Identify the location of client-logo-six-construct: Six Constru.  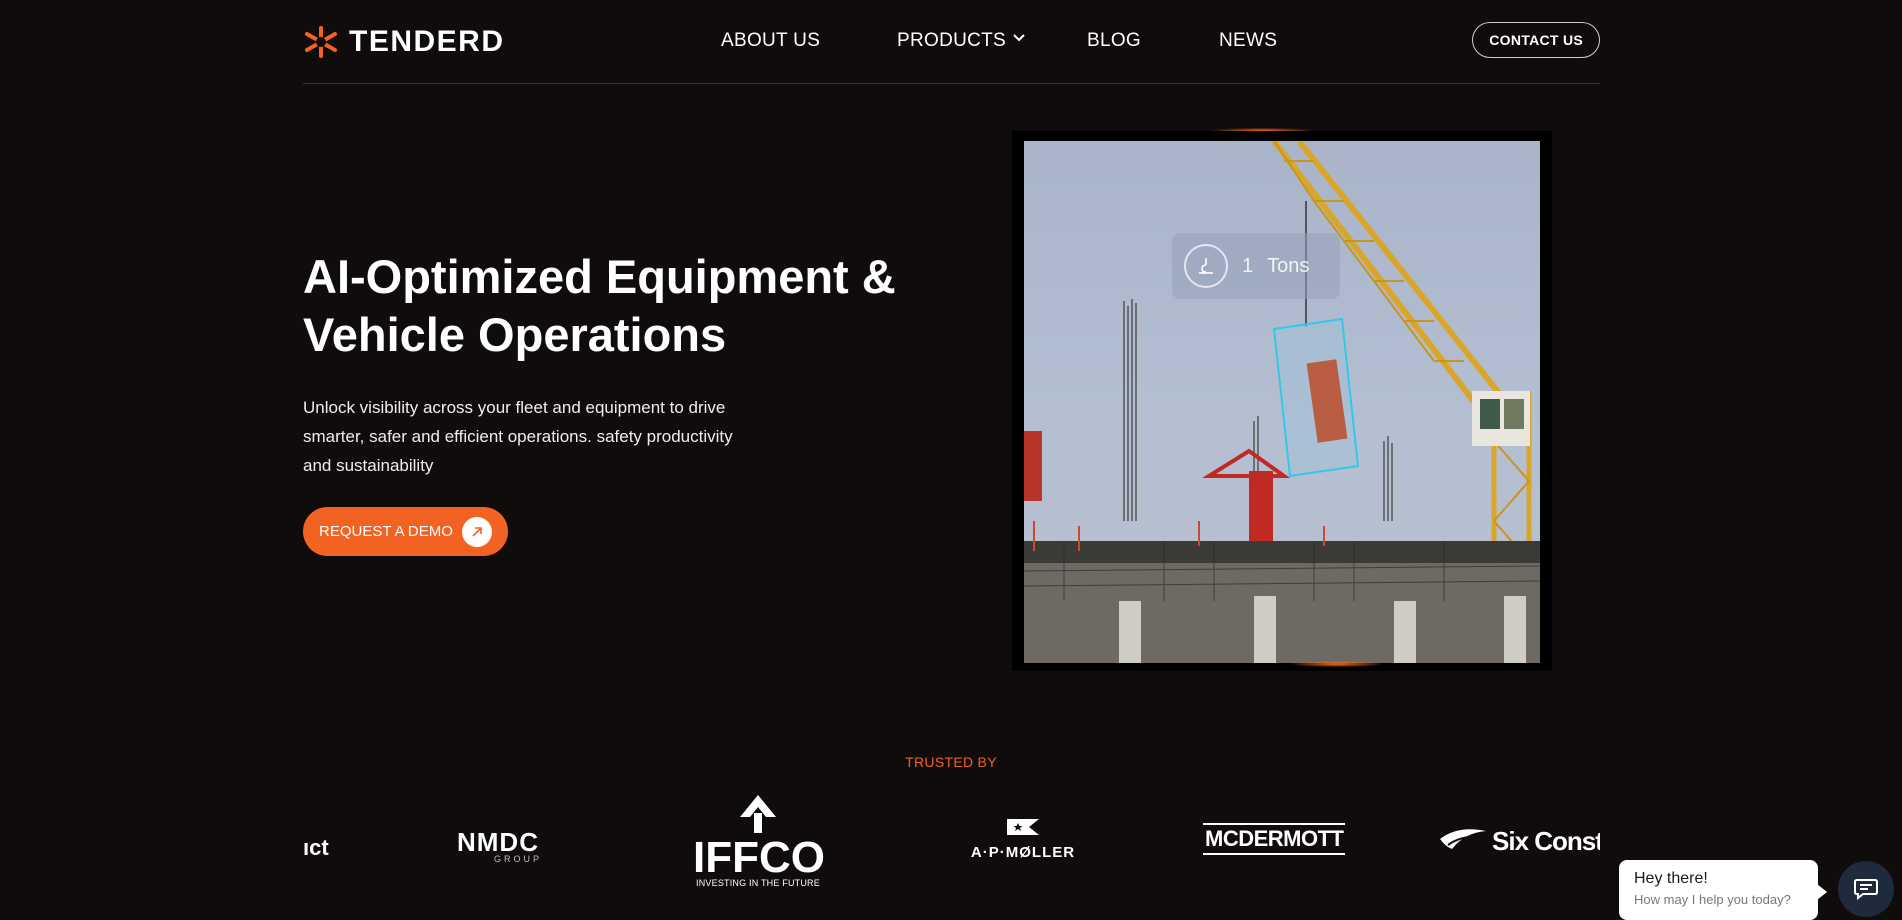
(1519, 841).